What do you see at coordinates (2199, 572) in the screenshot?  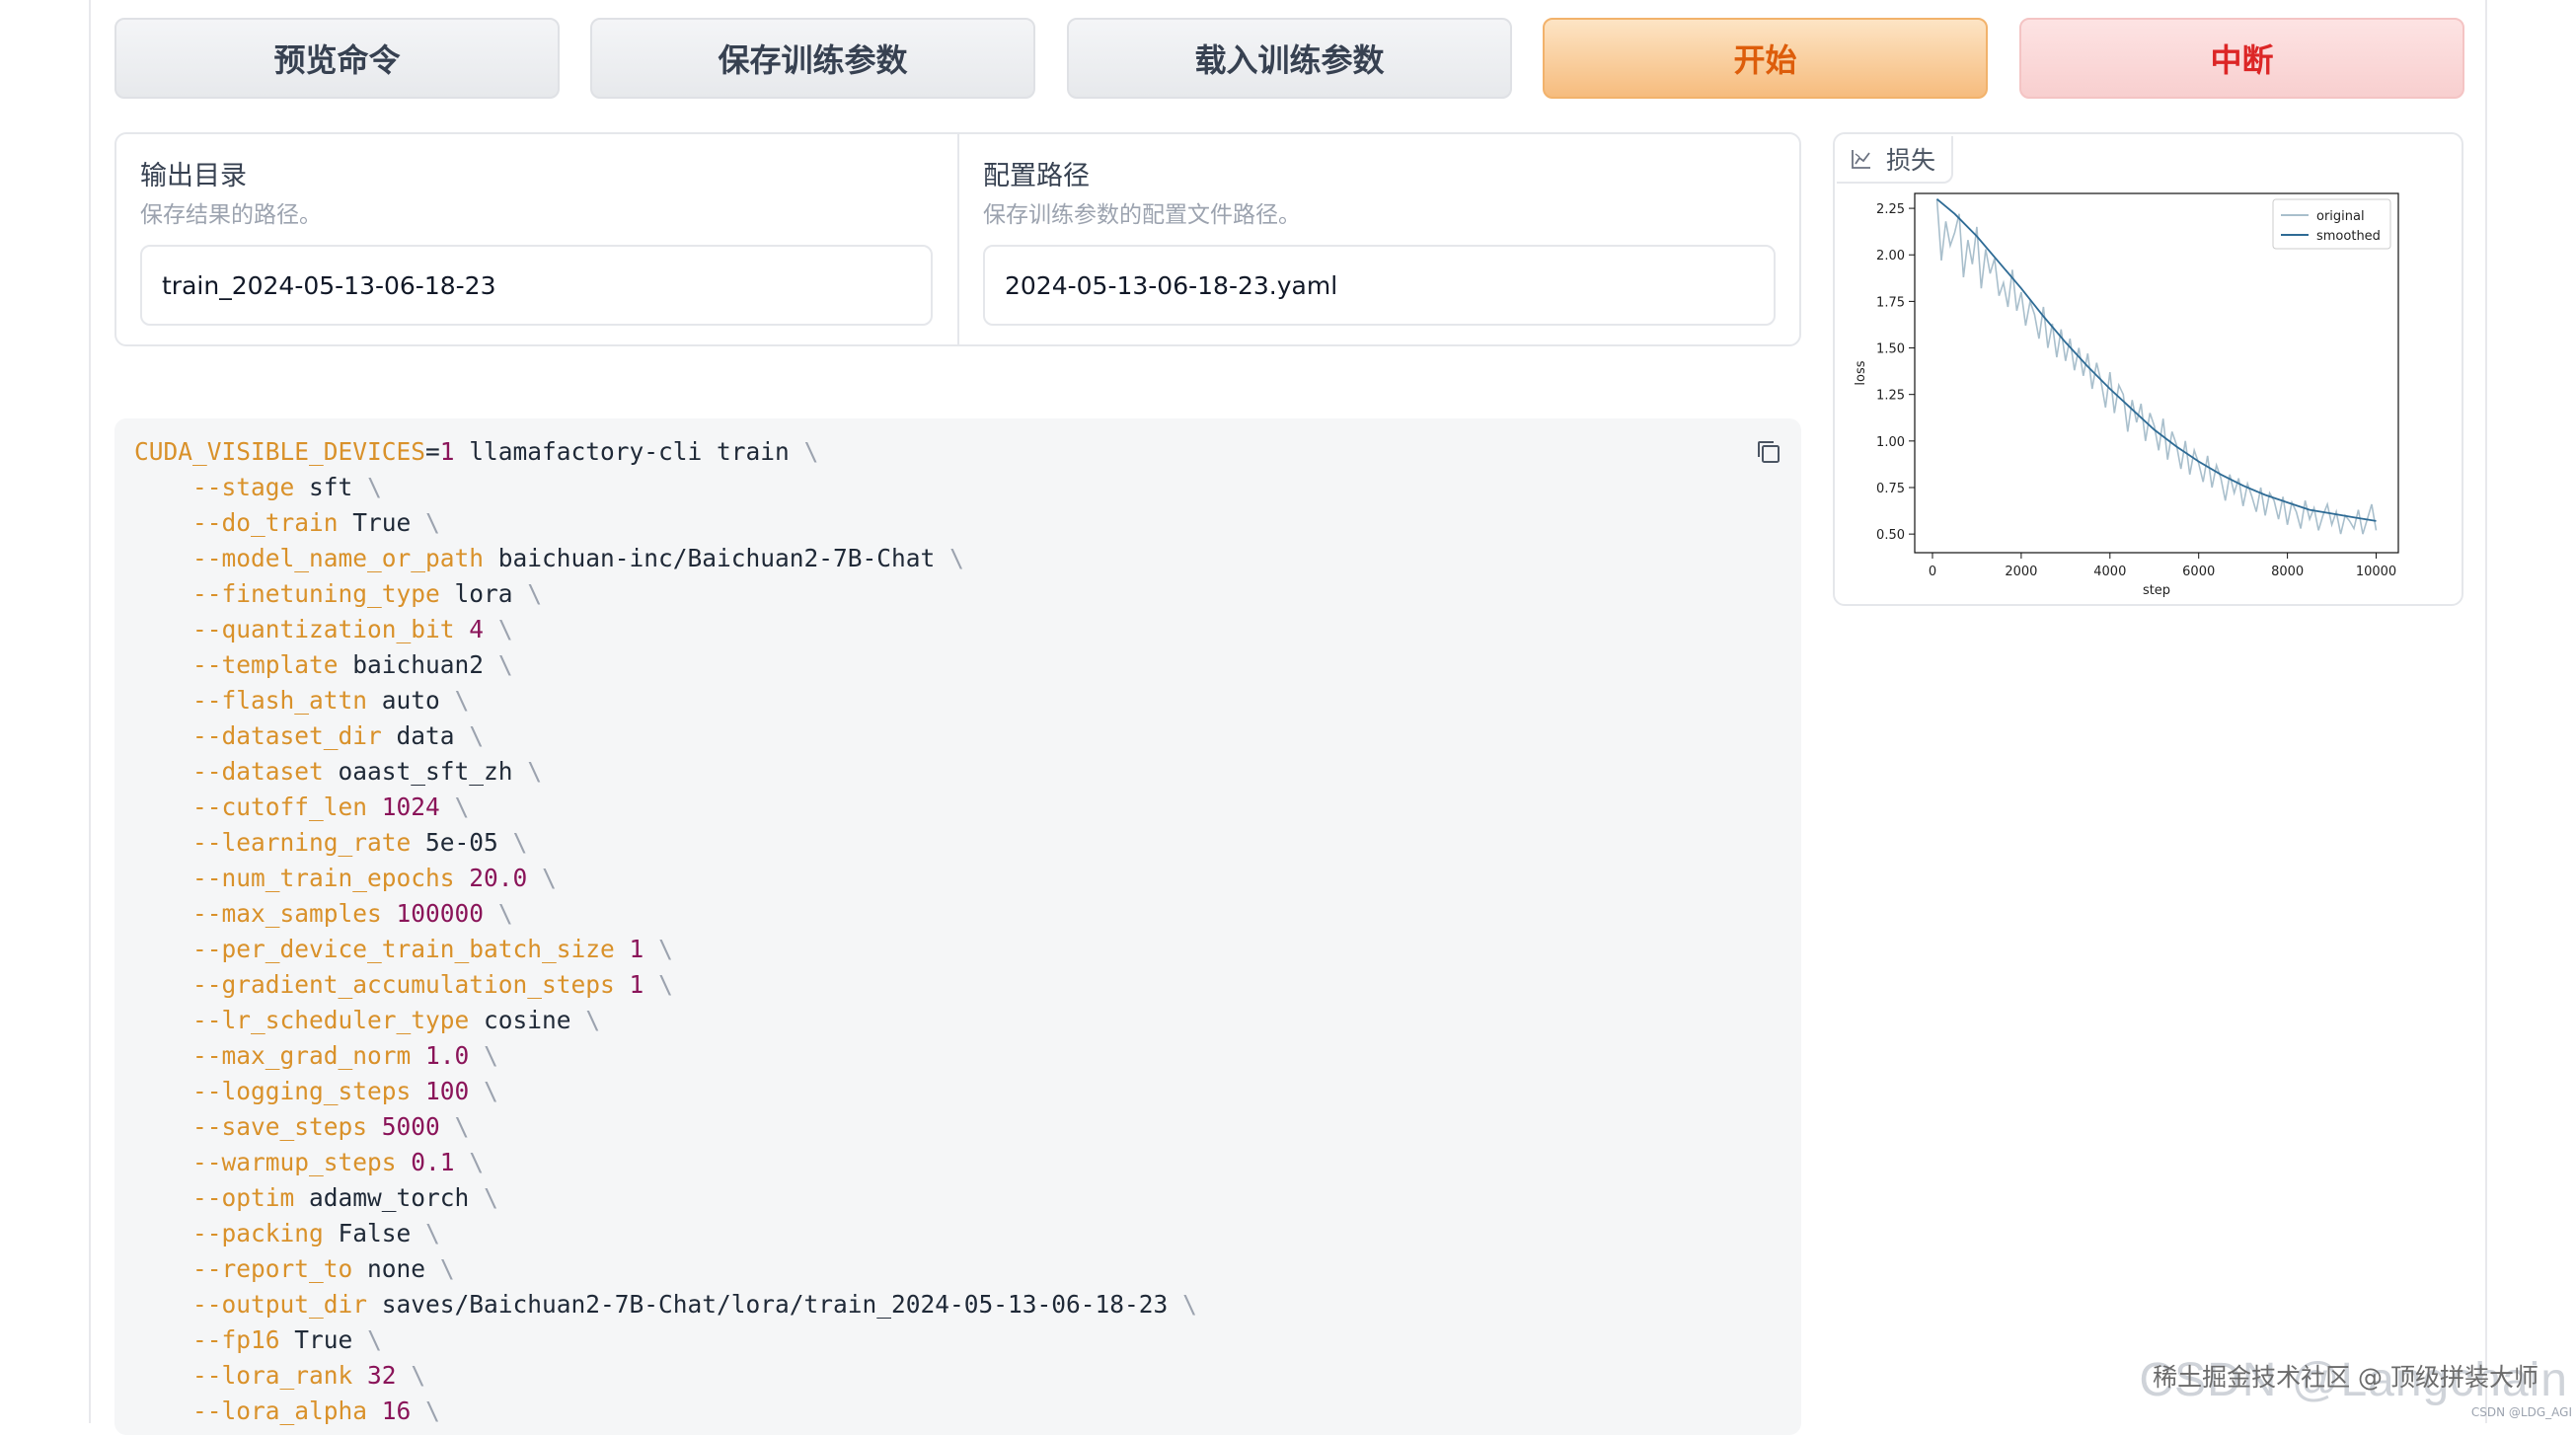 I see `x-tick-label: 6000` at bounding box center [2199, 572].